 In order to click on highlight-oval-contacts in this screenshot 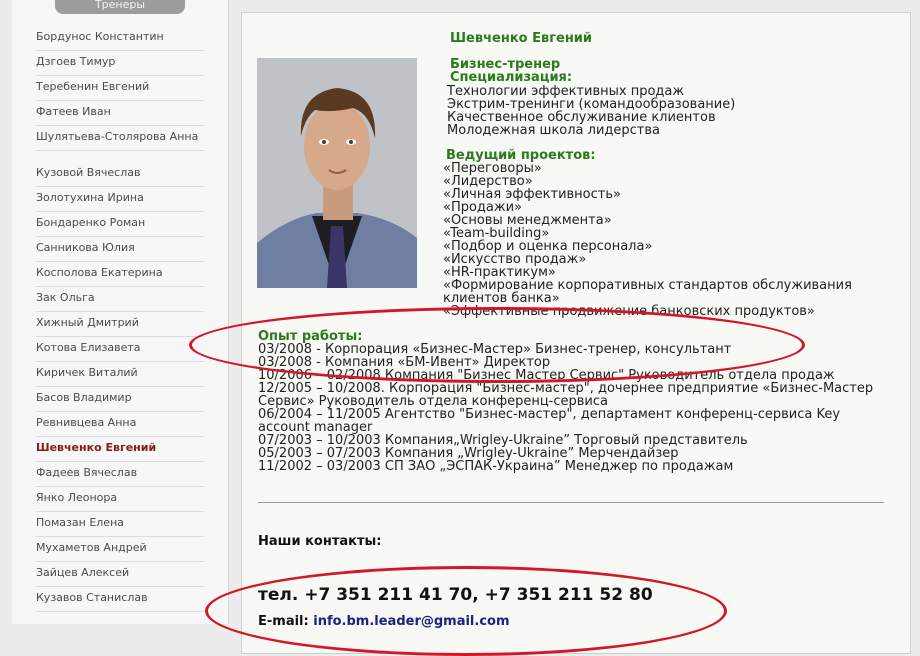, I will do `click(466, 611)`.